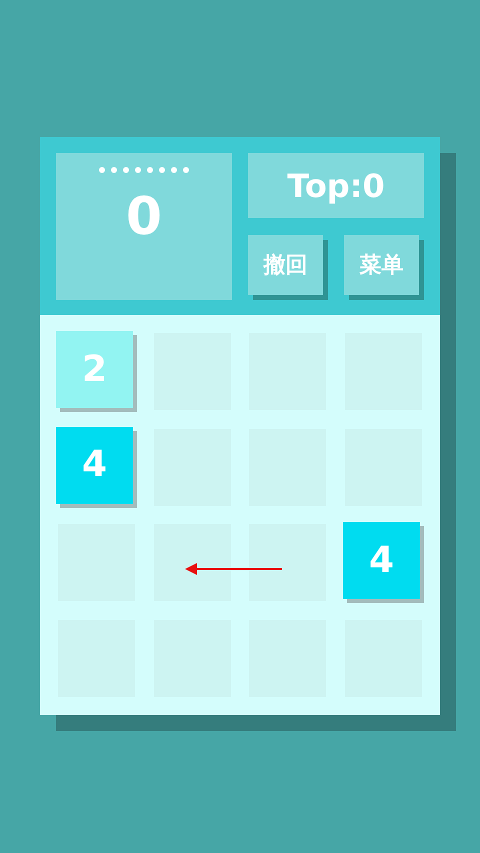 This screenshot has width=480, height=853. I want to click on best-score: Top:0, so click(336, 185).